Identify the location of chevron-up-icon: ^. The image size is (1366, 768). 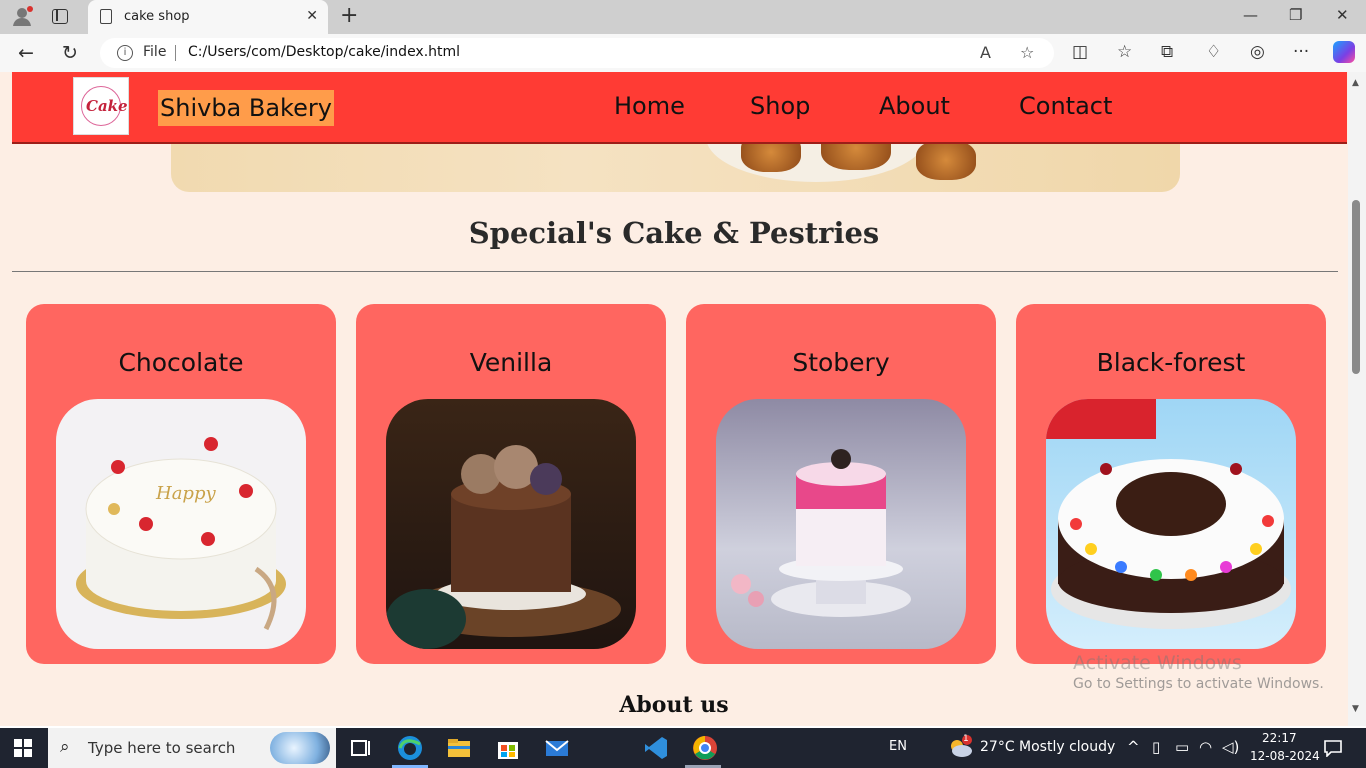
(1133, 747).